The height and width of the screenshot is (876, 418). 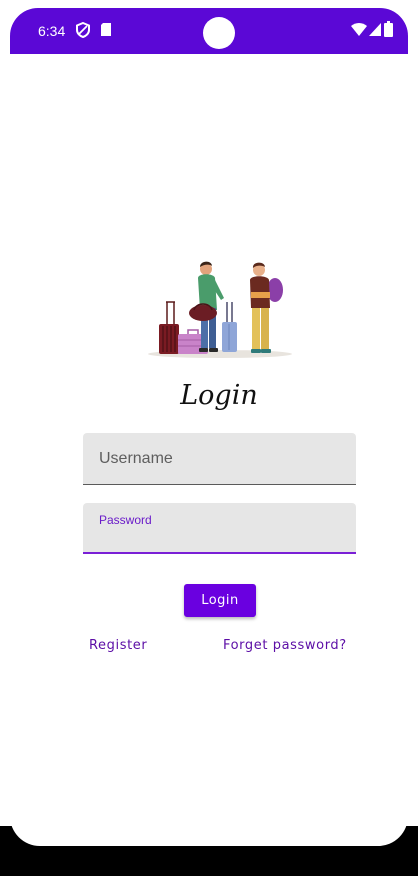 What do you see at coordinates (209, 828) in the screenshot?
I see `screen-bottom-edge` at bounding box center [209, 828].